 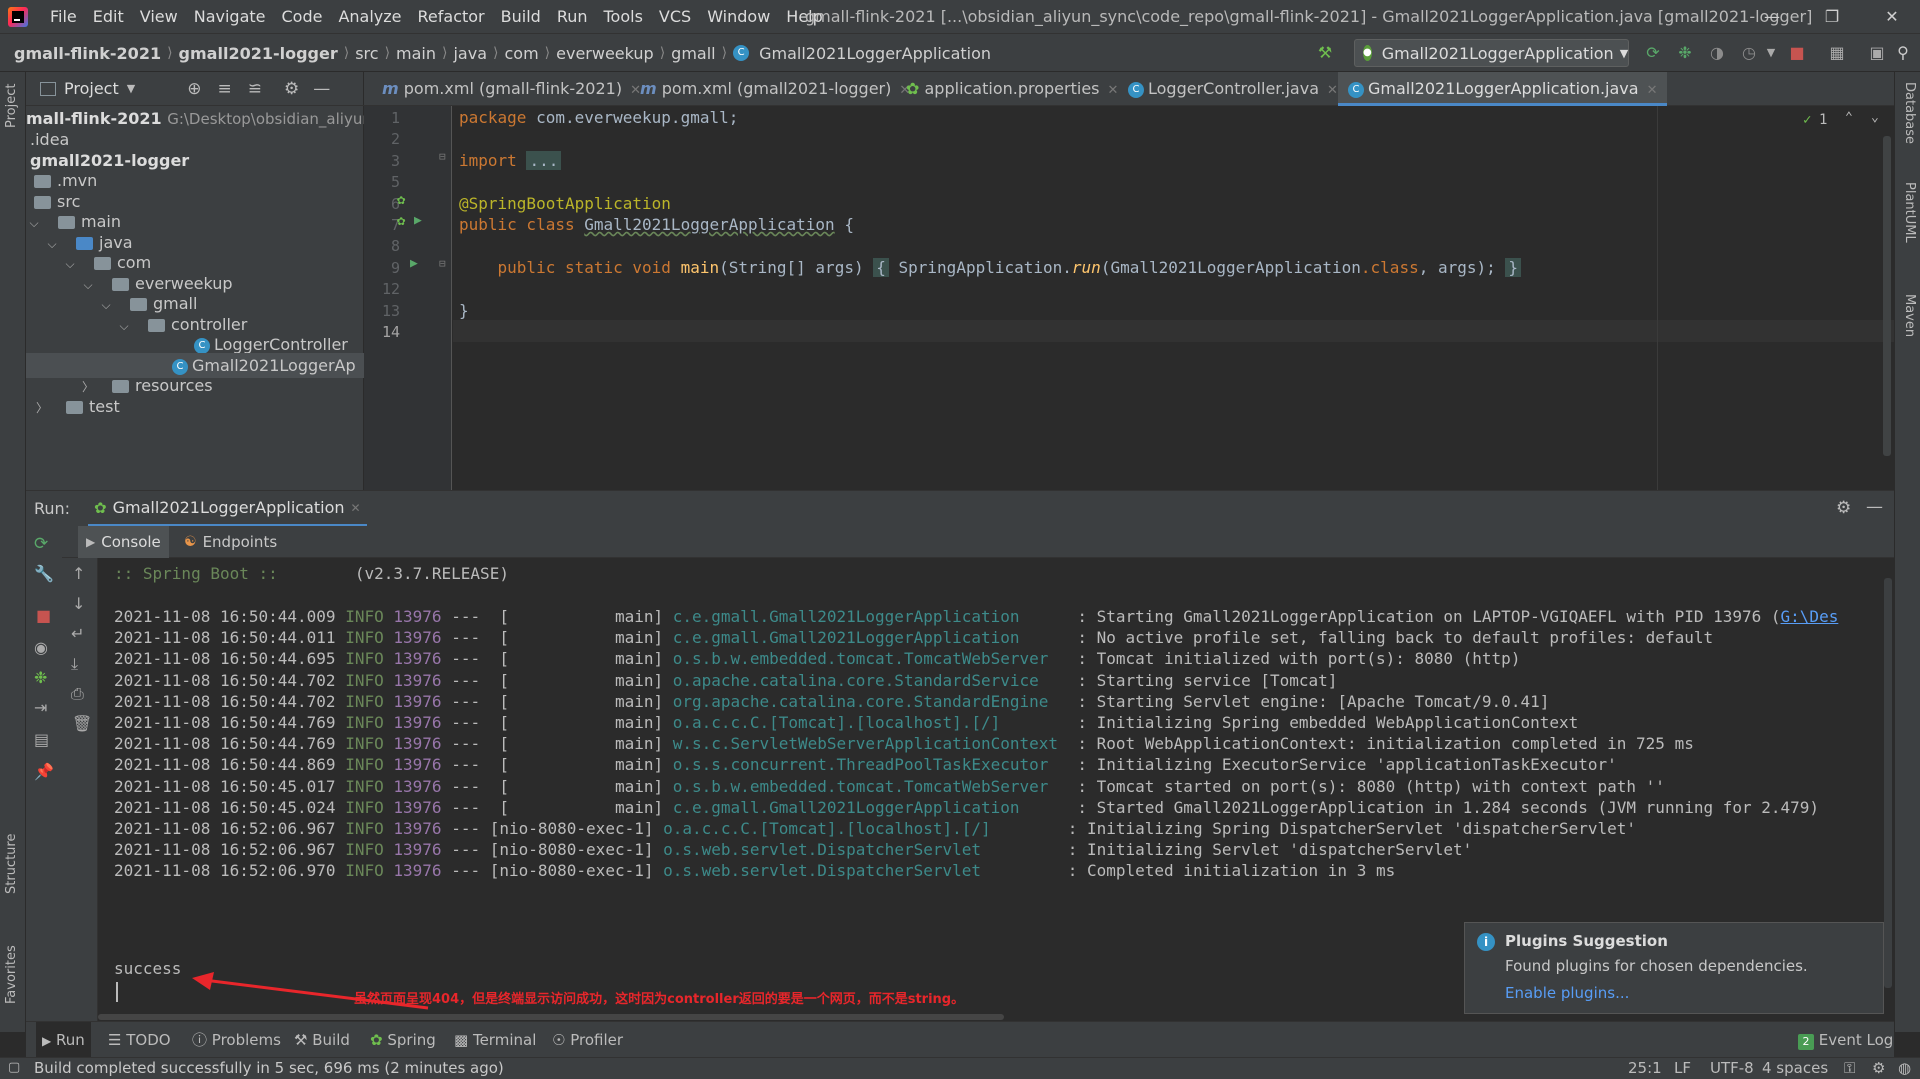 I want to click on tab-loggercontroller: C LoggerController.java ✕, so click(x=1233, y=89).